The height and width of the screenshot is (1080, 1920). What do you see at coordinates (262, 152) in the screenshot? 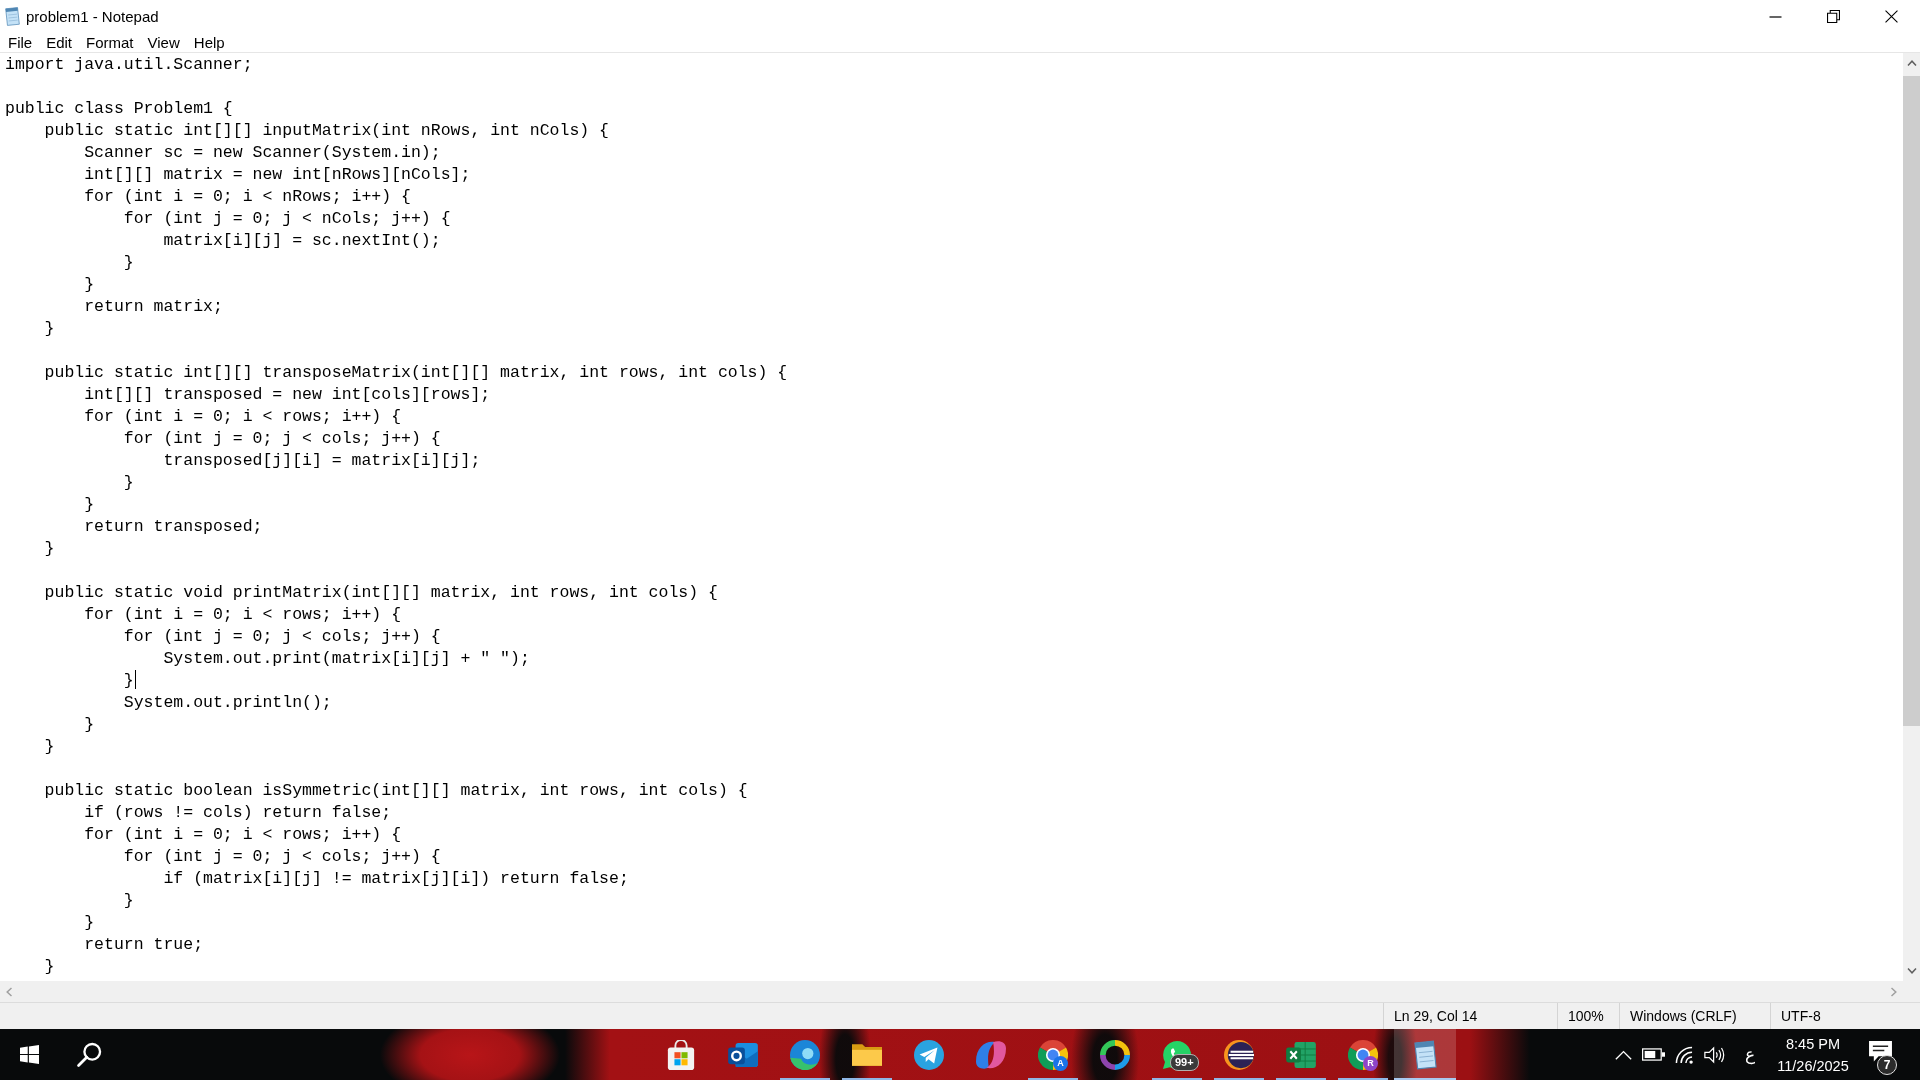
I see `code-line: Scanner sc = new Scanner(System.in);` at bounding box center [262, 152].